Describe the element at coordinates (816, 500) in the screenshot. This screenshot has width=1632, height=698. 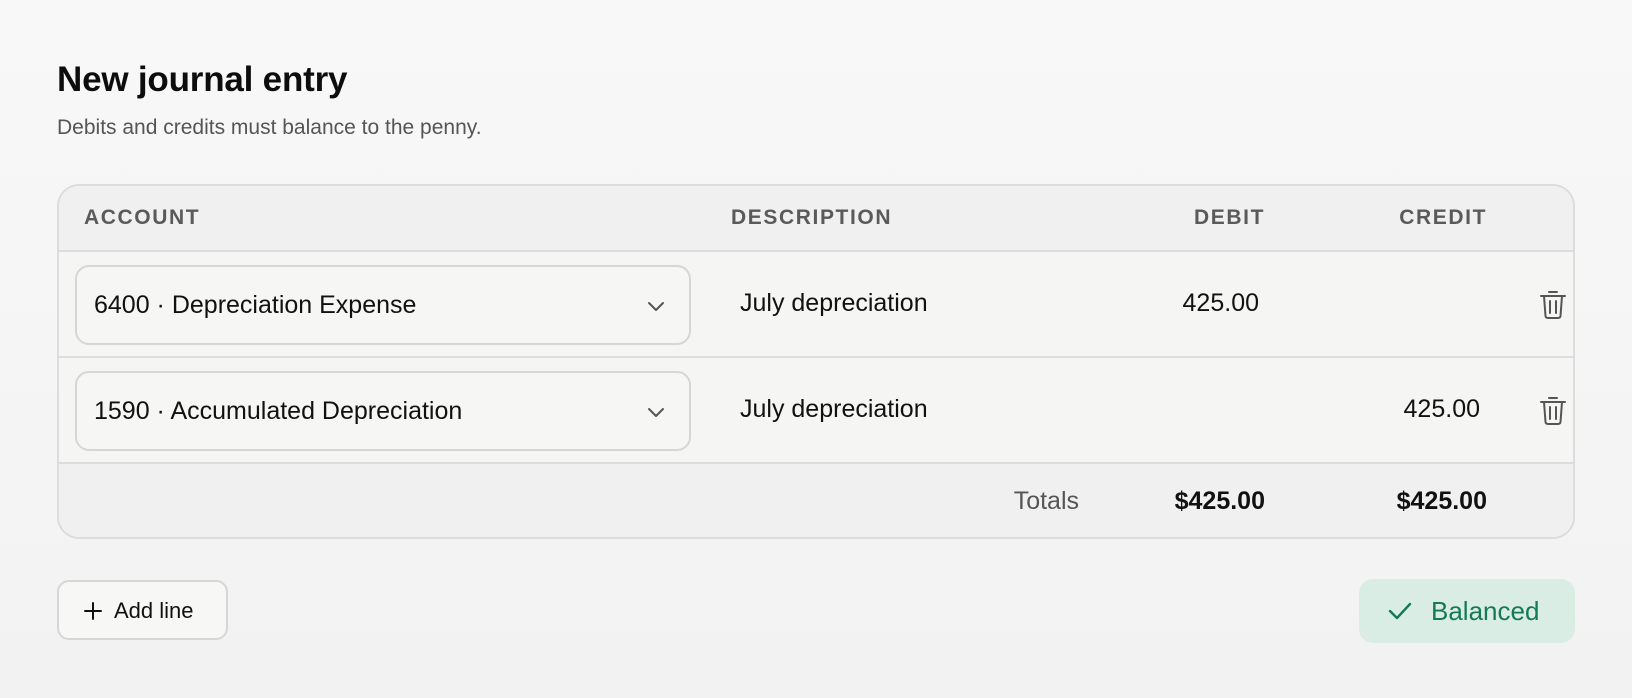
I see `totals-row: Totals $425.00 $425.00` at that location.